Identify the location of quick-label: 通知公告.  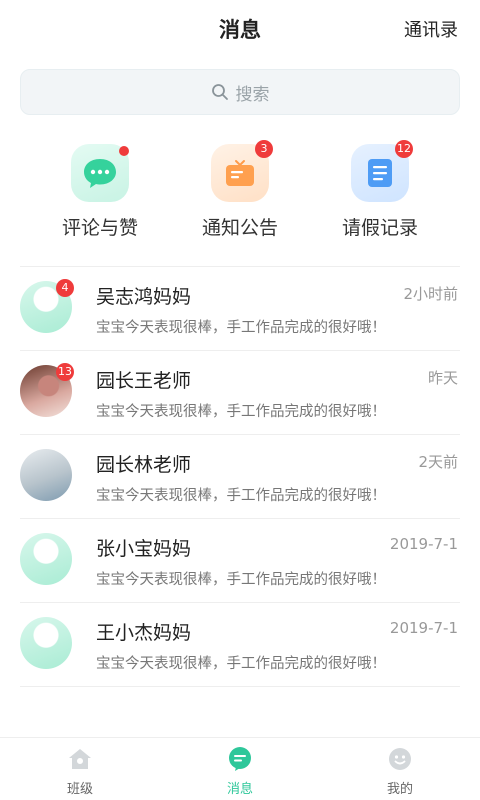
(239, 228).